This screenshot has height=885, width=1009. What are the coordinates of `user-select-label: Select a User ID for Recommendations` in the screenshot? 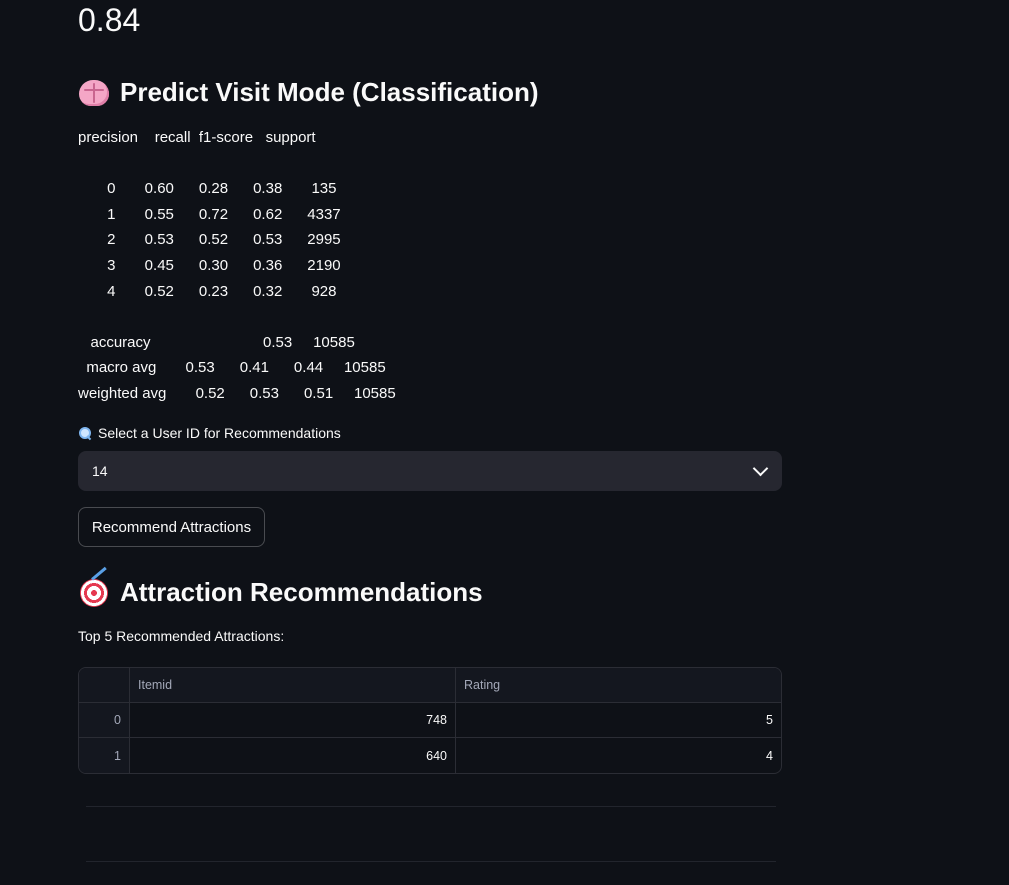 It's located at (209, 433).